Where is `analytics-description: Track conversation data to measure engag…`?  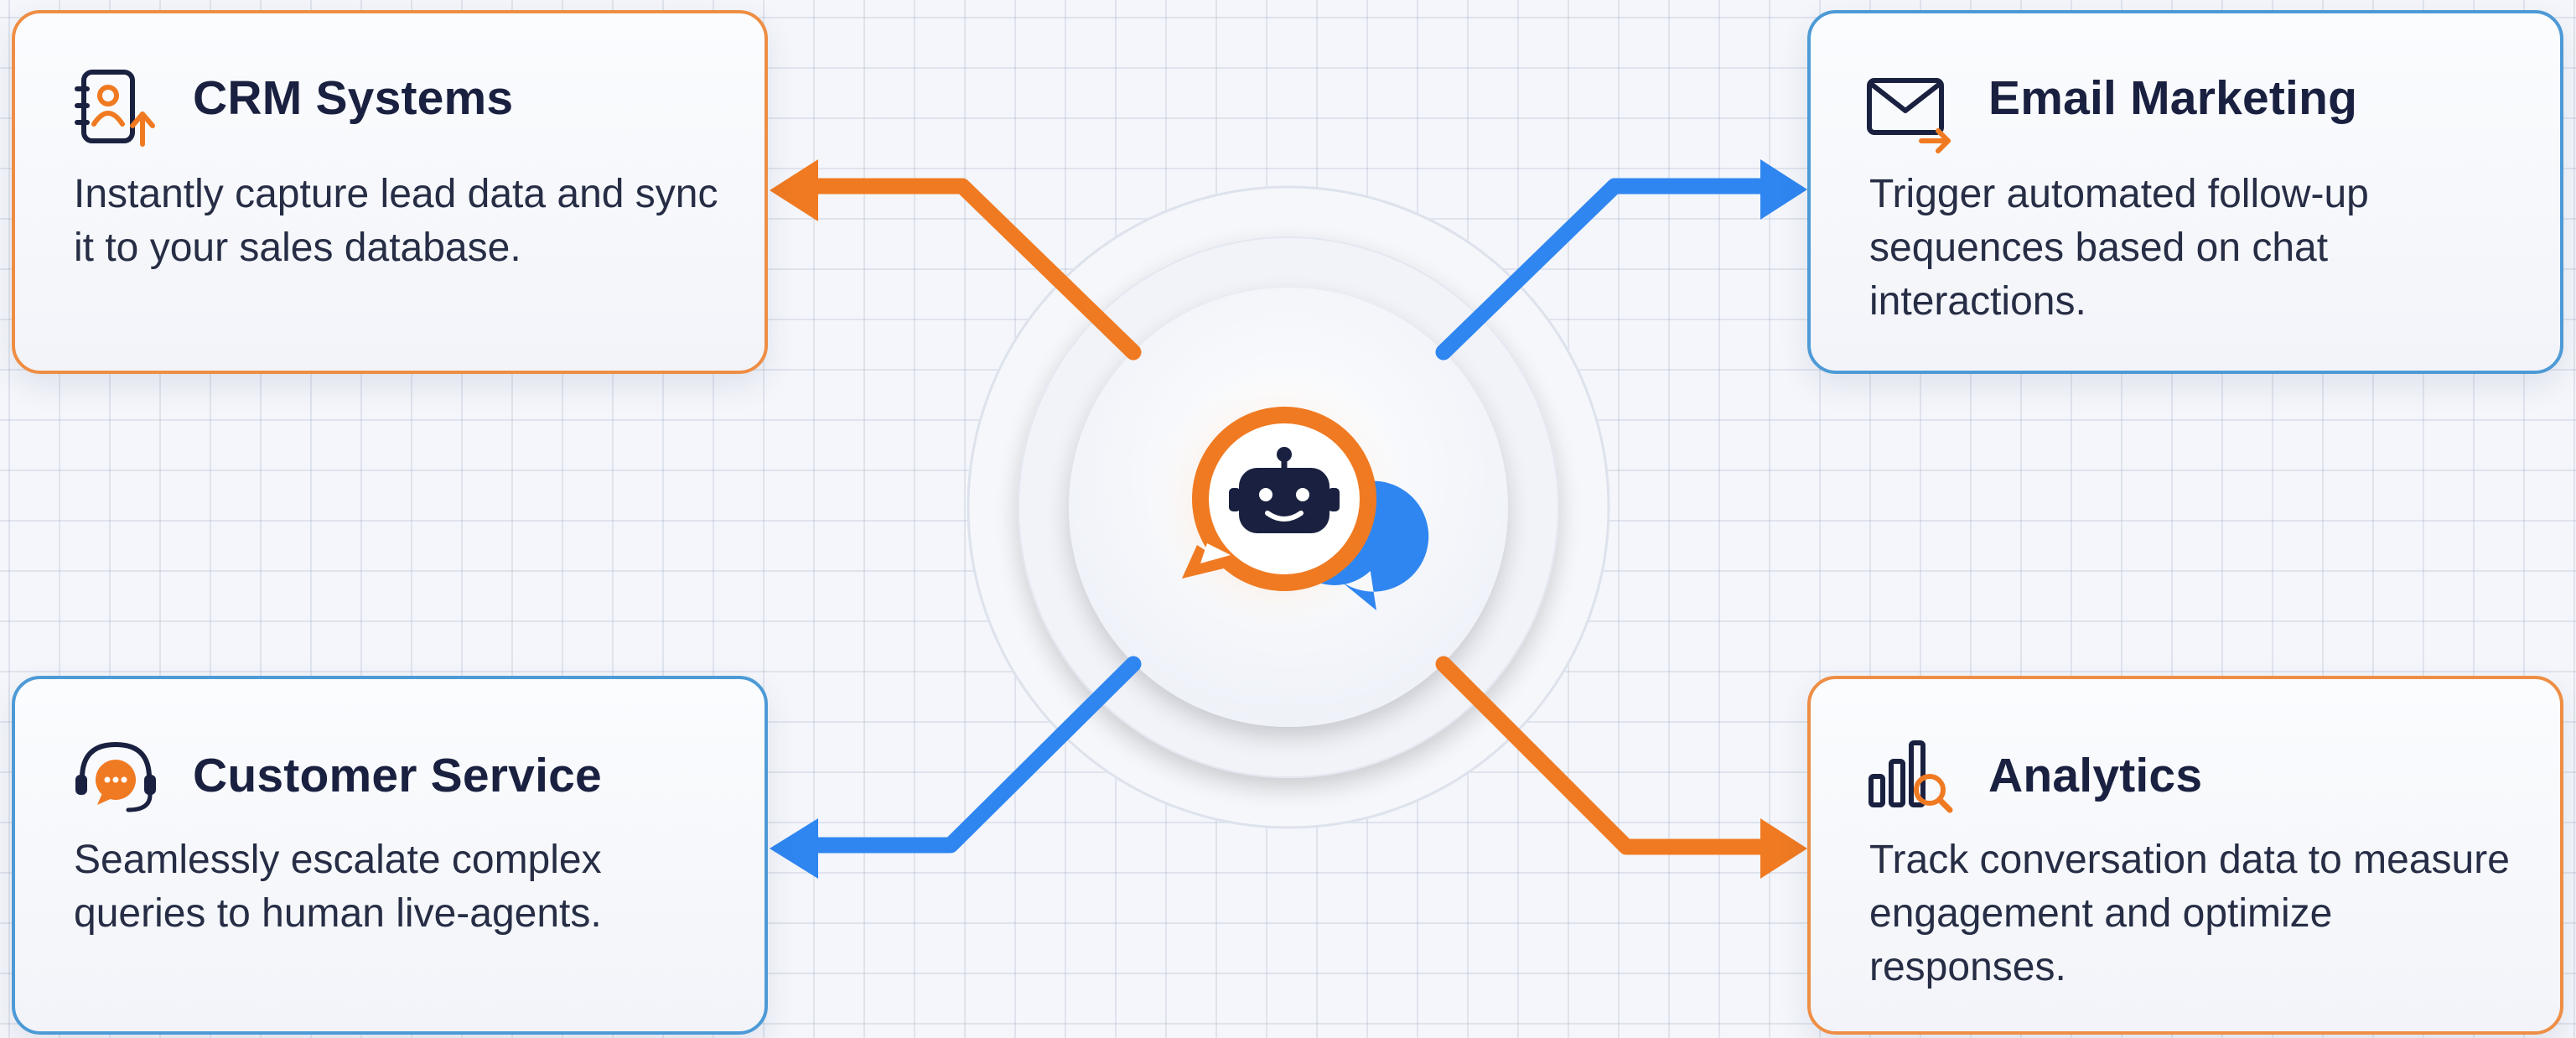 analytics-description: Track conversation data to measure engag… is located at coordinates (2189, 913).